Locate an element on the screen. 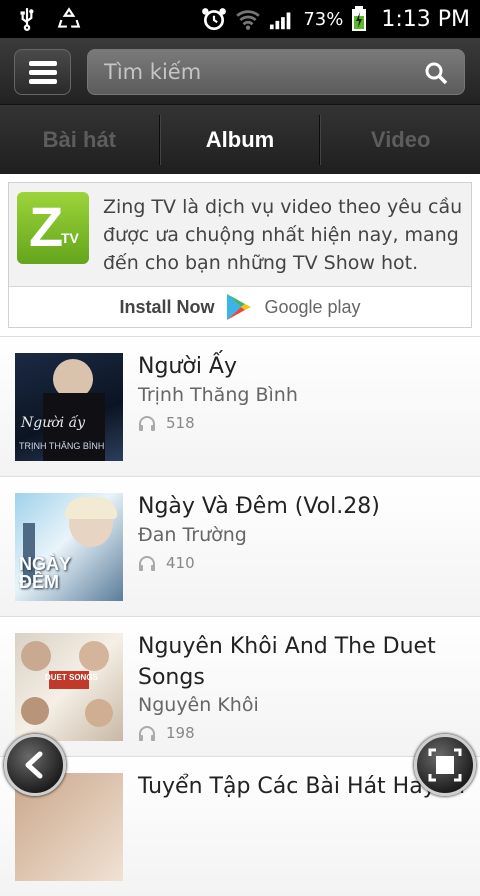  search-box is located at coordinates (276, 72).